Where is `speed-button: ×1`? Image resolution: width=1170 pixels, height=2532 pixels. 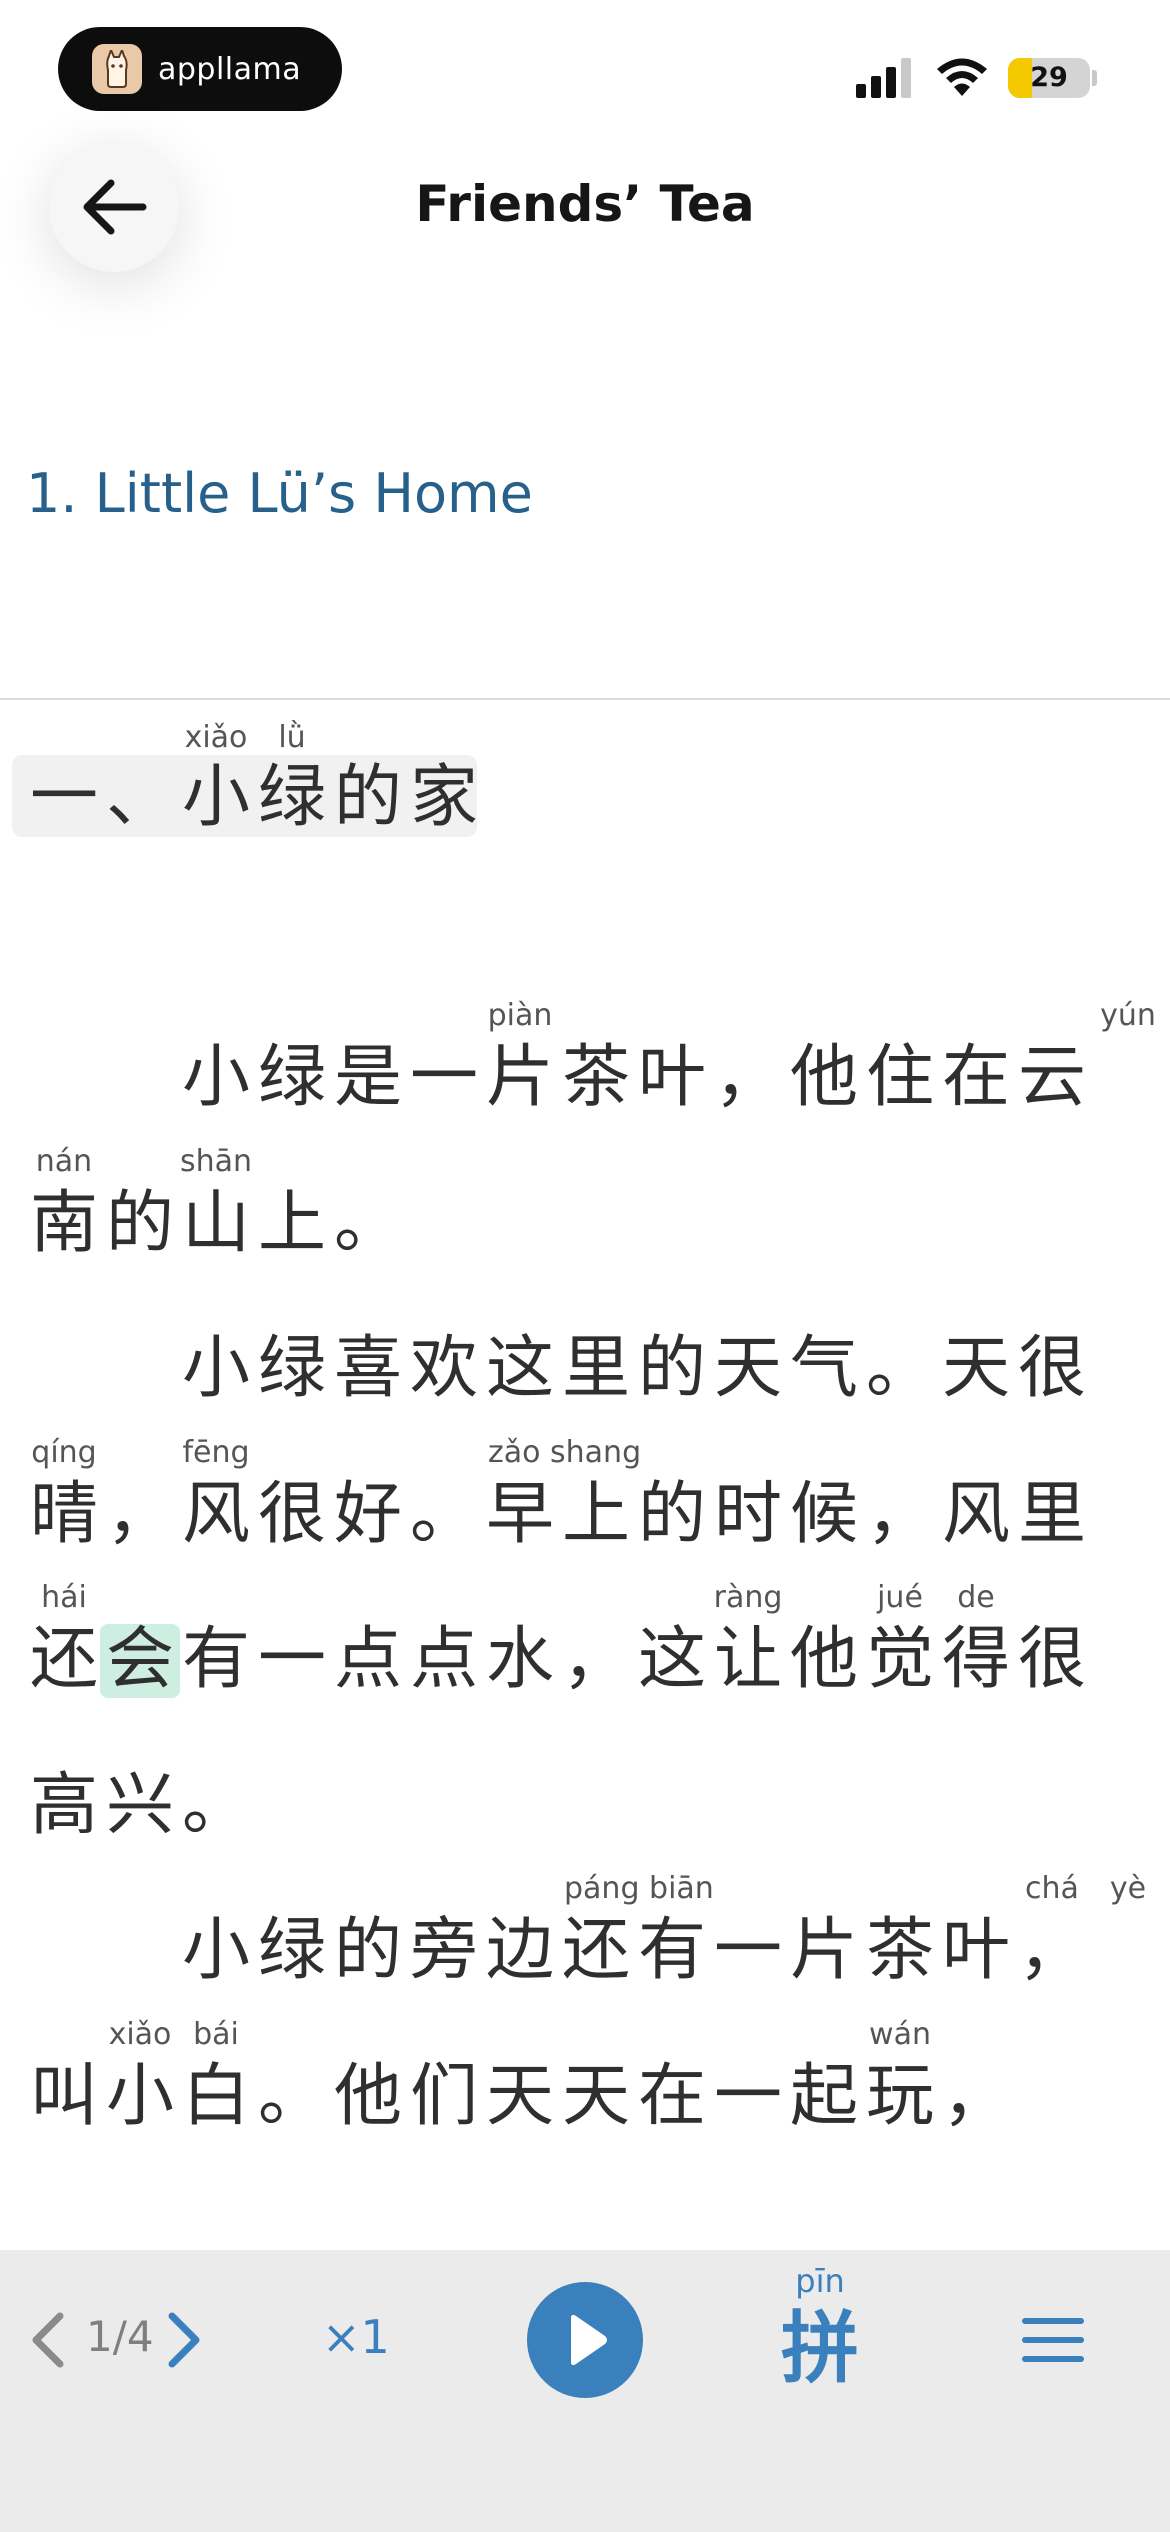 speed-button: ×1 is located at coordinates (356, 2337).